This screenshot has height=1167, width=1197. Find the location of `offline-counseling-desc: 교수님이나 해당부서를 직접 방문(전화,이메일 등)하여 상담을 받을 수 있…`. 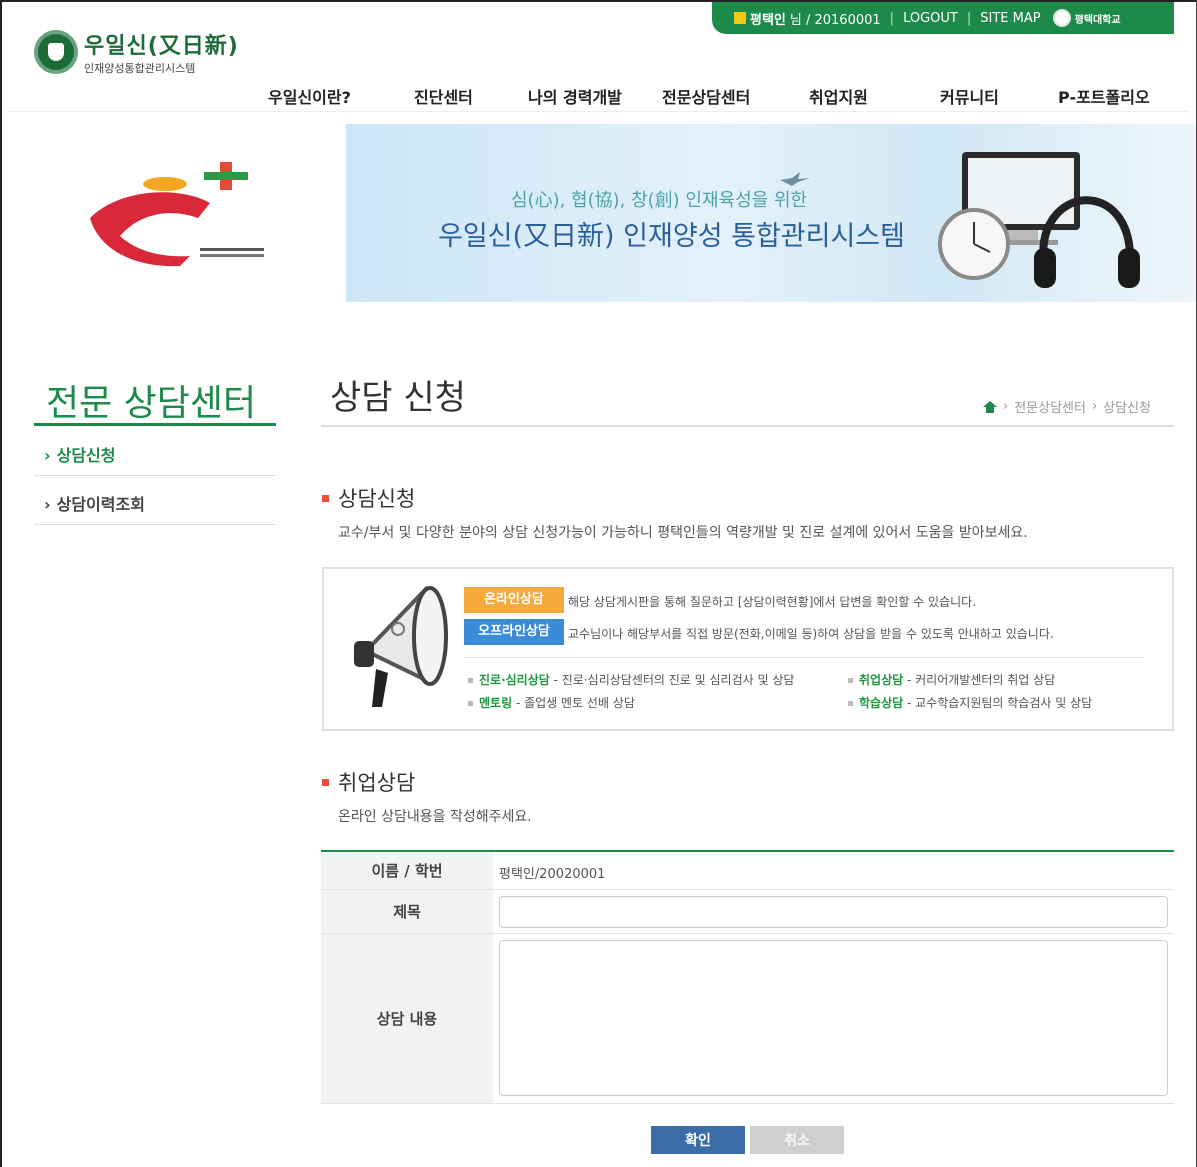

offline-counseling-desc: 교수님이나 해당부서를 직접 방문(전화,이메일 등)하여 상담을 받을 수 있… is located at coordinates (811, 634).